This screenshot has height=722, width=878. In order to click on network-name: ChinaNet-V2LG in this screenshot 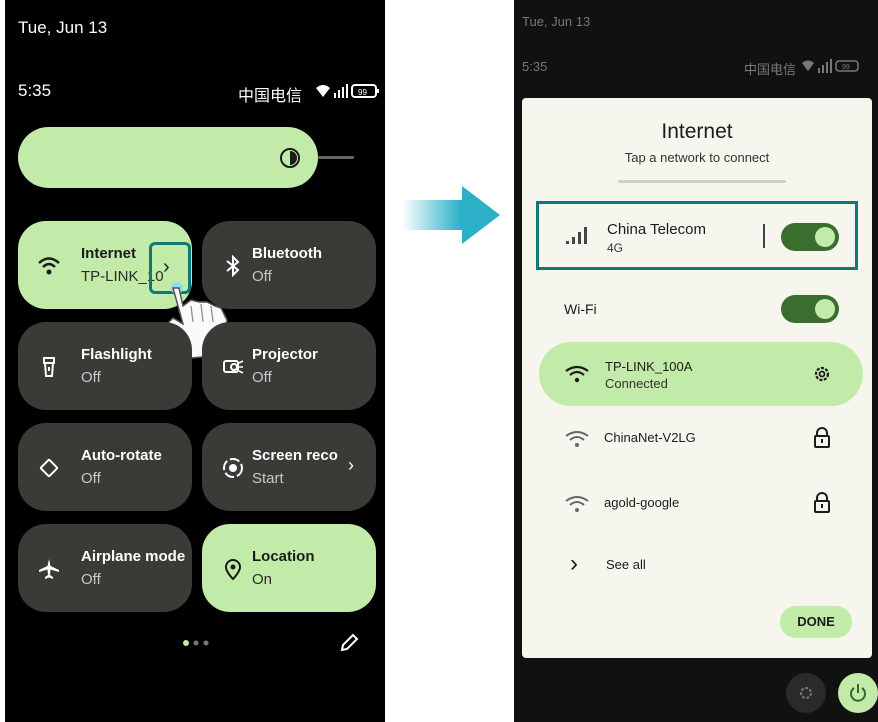, I will do `click(650, 437)`.